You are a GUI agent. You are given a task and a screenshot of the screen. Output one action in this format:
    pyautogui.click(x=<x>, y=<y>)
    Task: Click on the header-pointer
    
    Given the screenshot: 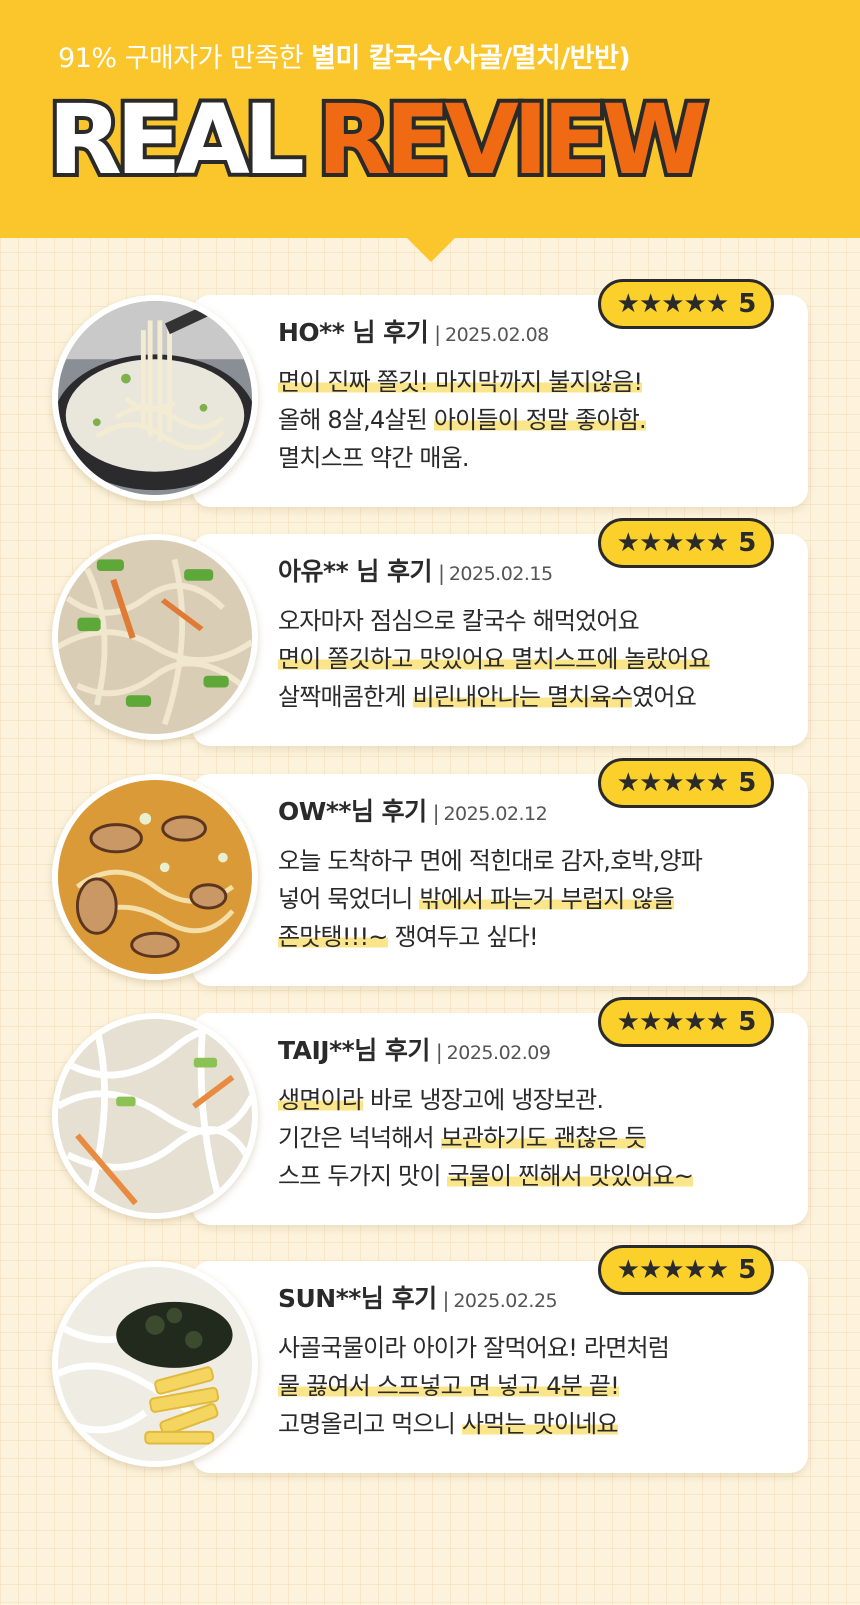 What is the action you would take?
    pyautogui.click(x=431, y=249)
    